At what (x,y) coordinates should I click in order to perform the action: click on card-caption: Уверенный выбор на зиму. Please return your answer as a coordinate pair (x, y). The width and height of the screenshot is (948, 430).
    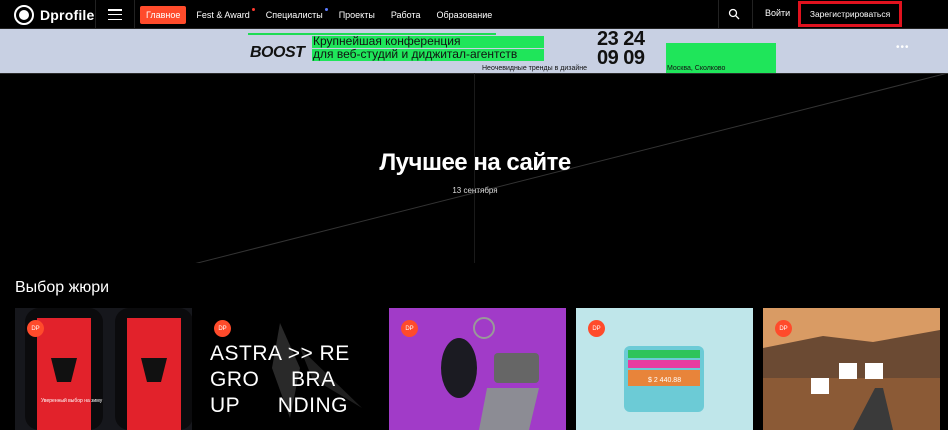
    Looking at the image, I should click on (72, 400).